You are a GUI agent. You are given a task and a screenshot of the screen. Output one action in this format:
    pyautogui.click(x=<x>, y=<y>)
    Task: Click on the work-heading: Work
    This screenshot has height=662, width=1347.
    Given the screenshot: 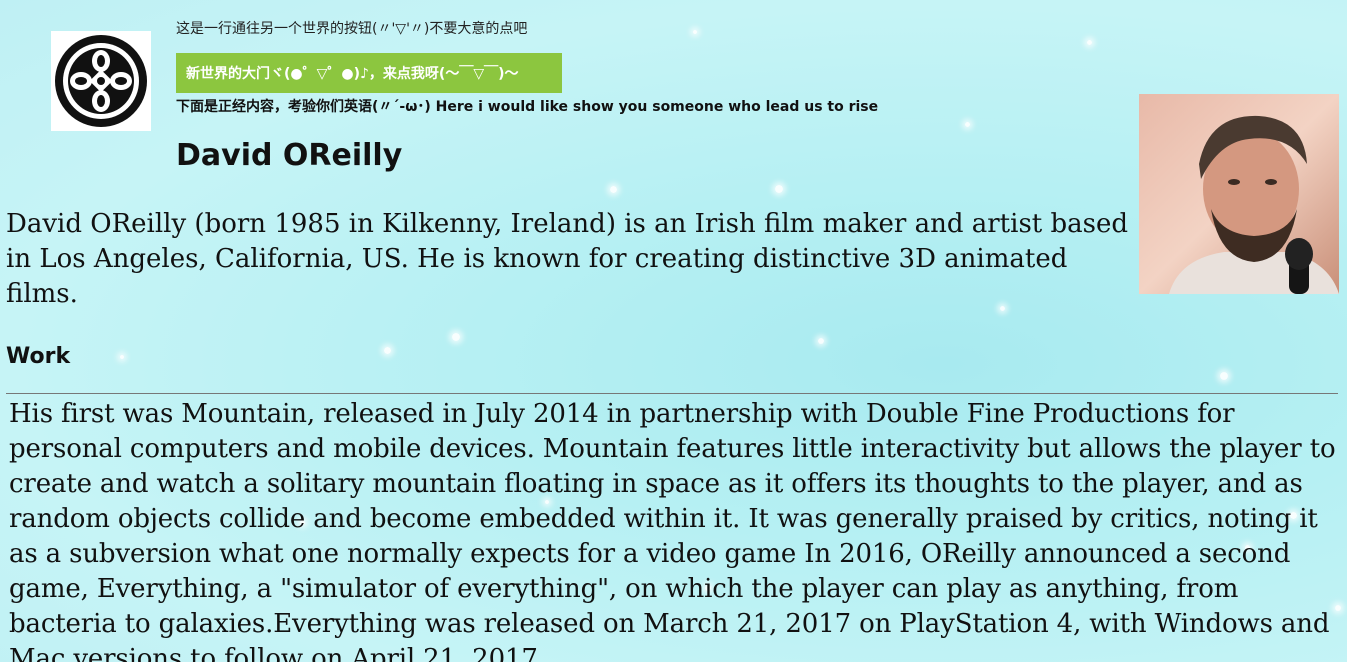 What is the action you would take?
    pyautogui.click(x=38, y=356)
    